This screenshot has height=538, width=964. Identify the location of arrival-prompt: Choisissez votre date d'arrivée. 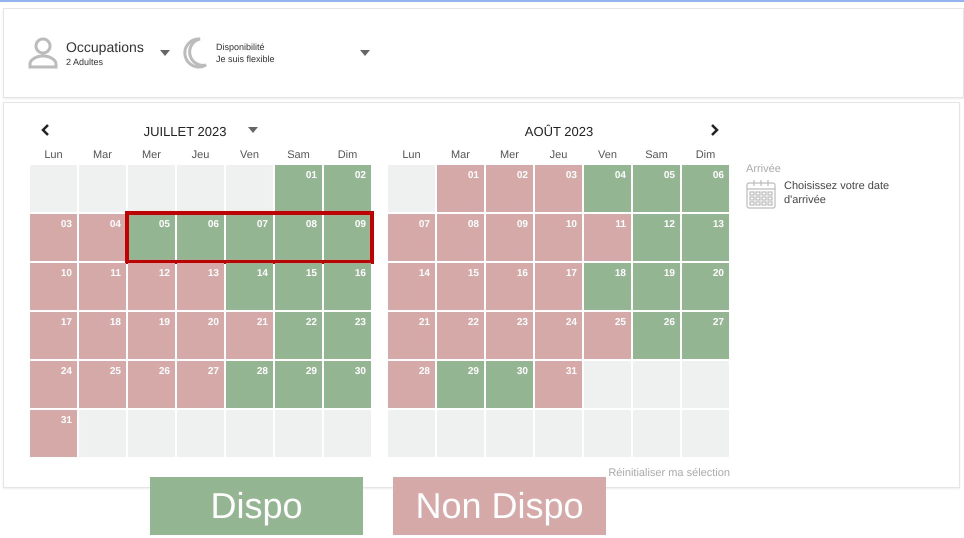
(837, 193).